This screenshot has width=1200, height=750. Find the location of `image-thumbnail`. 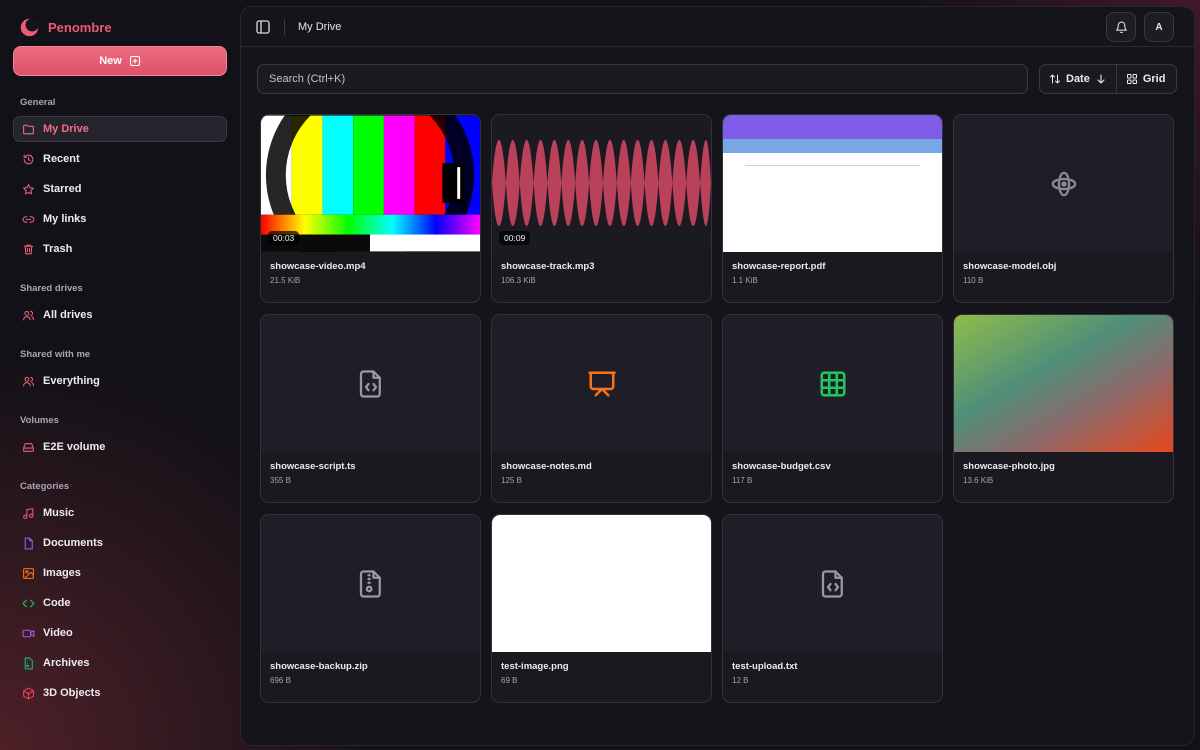

image-thumbnail is located at coordinates (601, 583).